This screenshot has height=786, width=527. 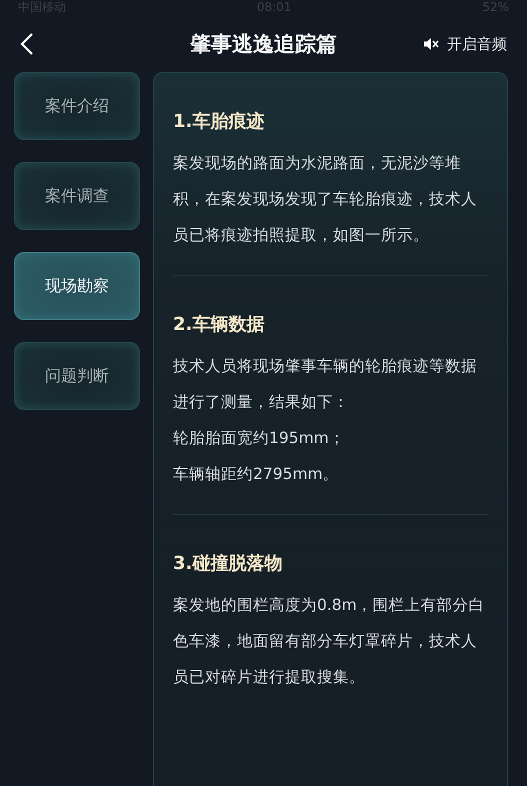 What do you see at coordinates (465, 44) in the screenshot?
I see `audio-toggle: 开启音频` at bounding box center [465, 44].